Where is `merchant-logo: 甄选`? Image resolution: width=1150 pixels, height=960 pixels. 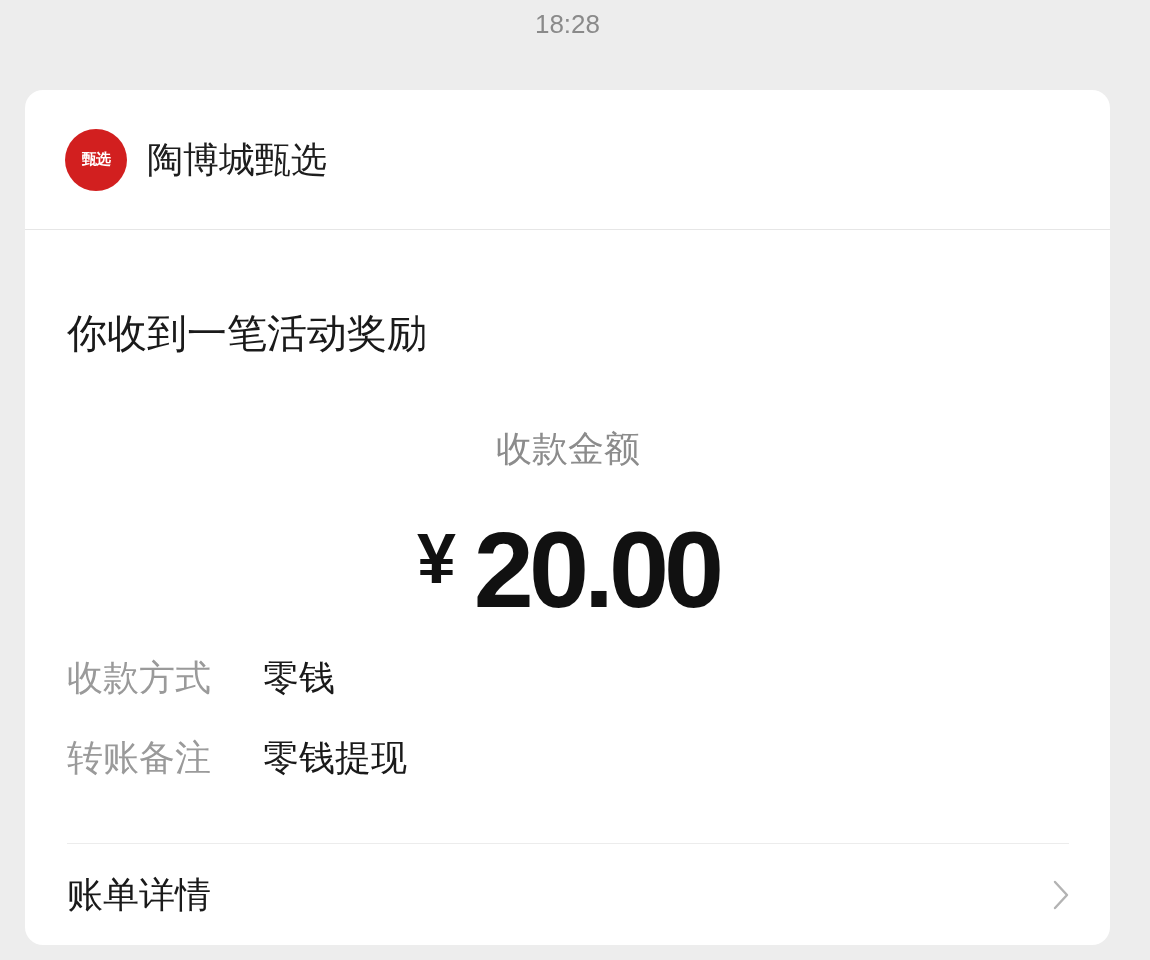
merchant-logo: 甄选 is located at coordinates (96, 159).